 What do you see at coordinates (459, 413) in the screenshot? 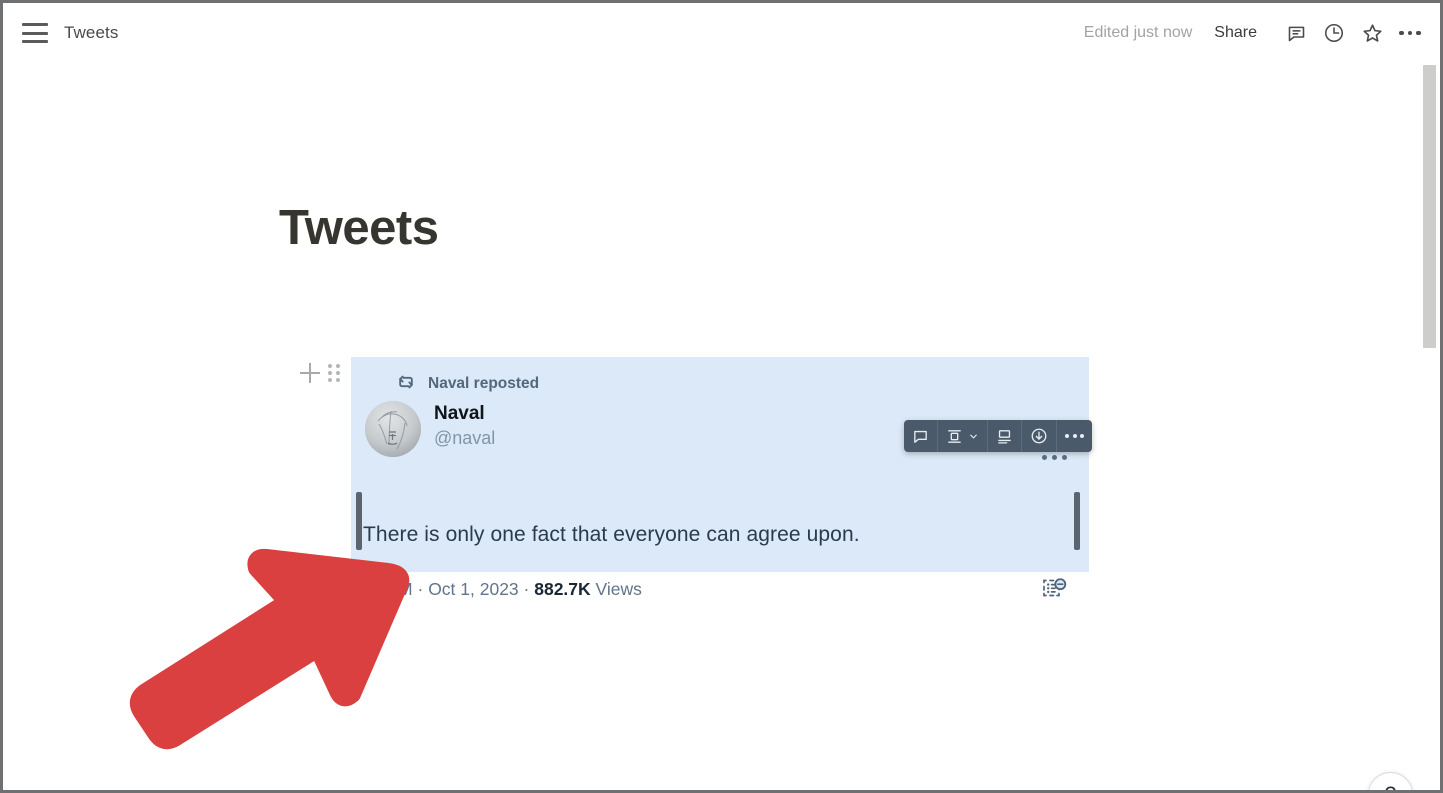
I see `author-display-name: Naval` at bounding box center [459, 413].